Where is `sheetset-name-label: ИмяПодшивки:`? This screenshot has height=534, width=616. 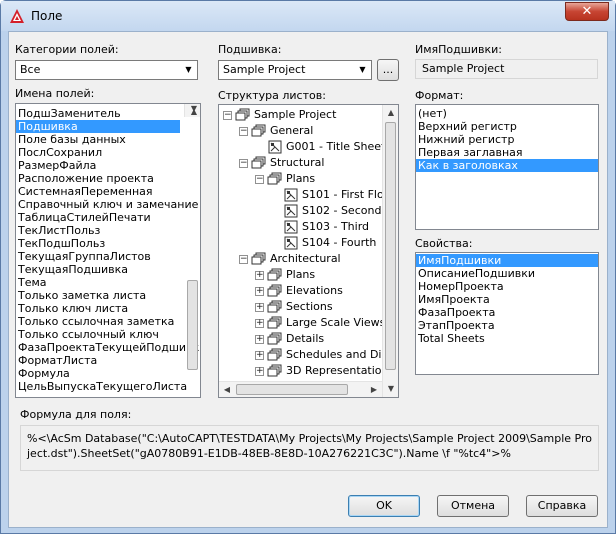
sheetset-name-label: ИмяПодшивки: is located at coordinates (458, 49).